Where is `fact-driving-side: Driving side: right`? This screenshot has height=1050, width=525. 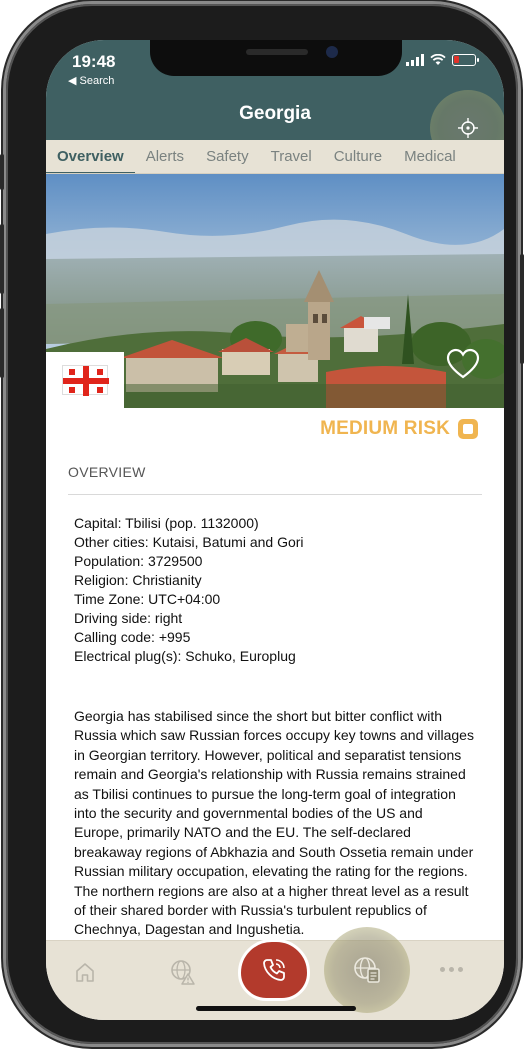 fact-driving-side: Driving side: right is located at coordinates (128, 618).